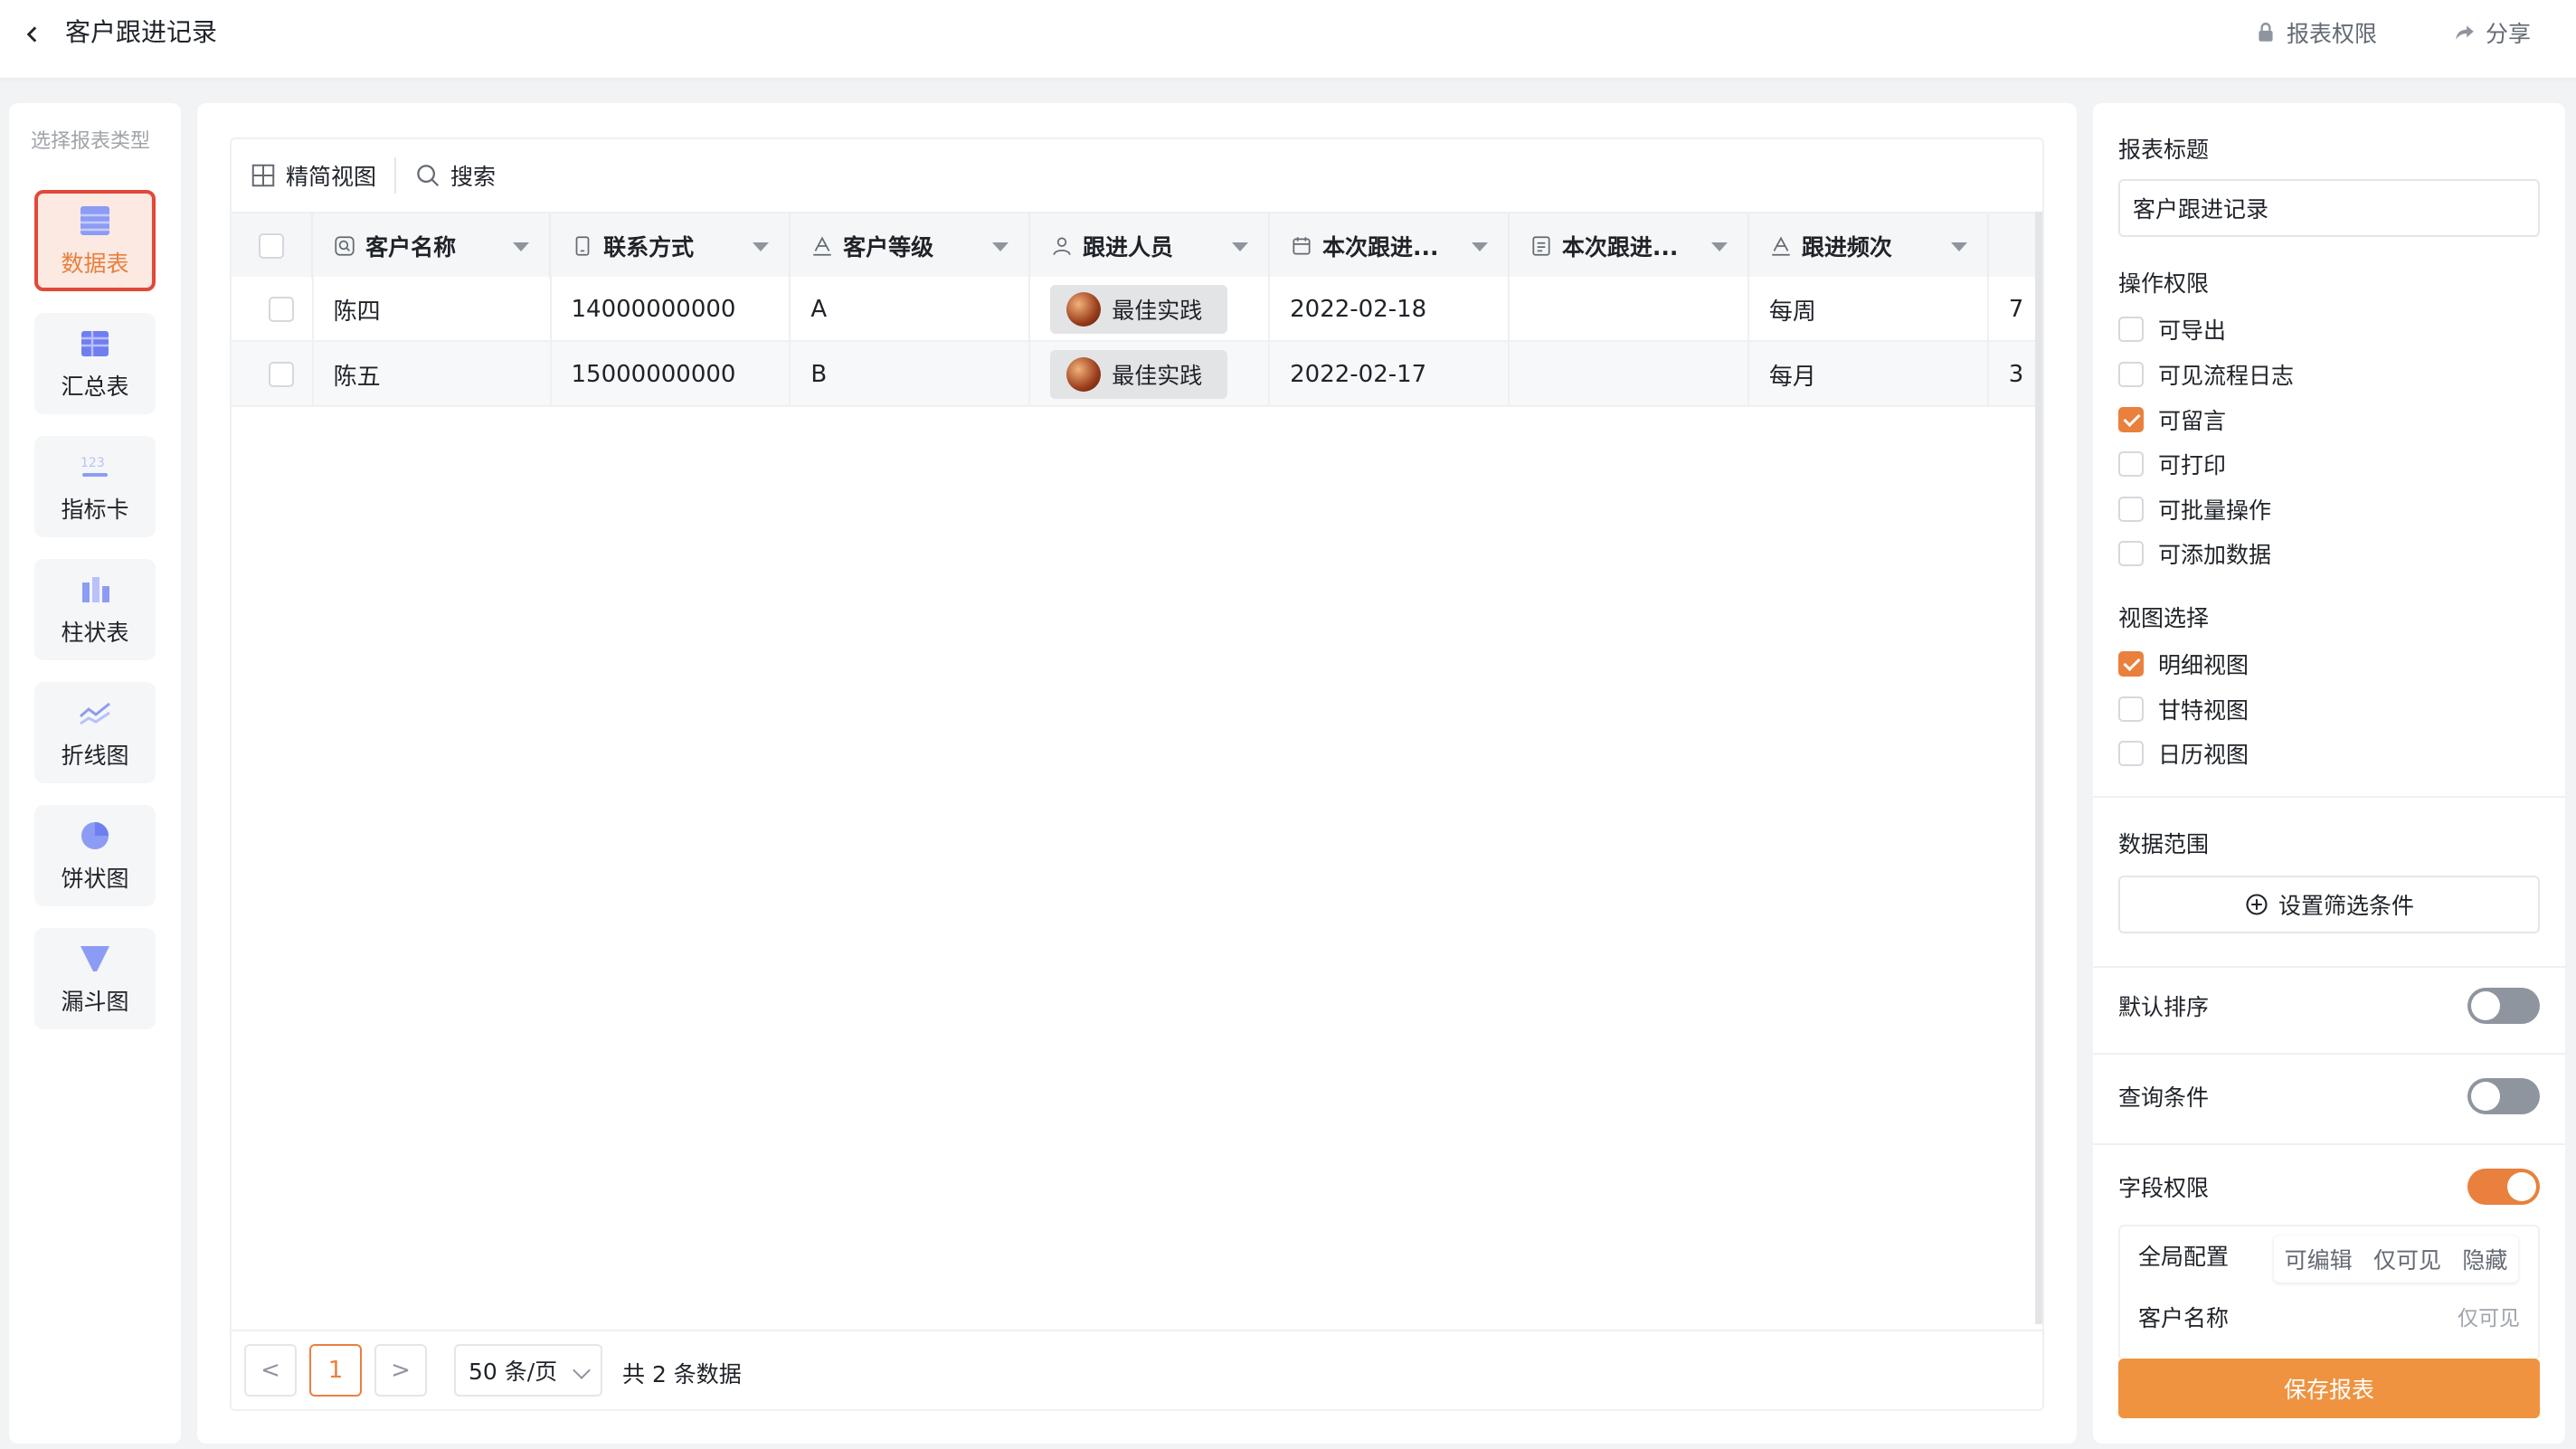 This screenshot has width=2576, height=1449. What do you see at coordinates (2329, 904) in the screenshot?
I see `set-filter-button: 设置筛选条件` at bounding box center [2329, 904].